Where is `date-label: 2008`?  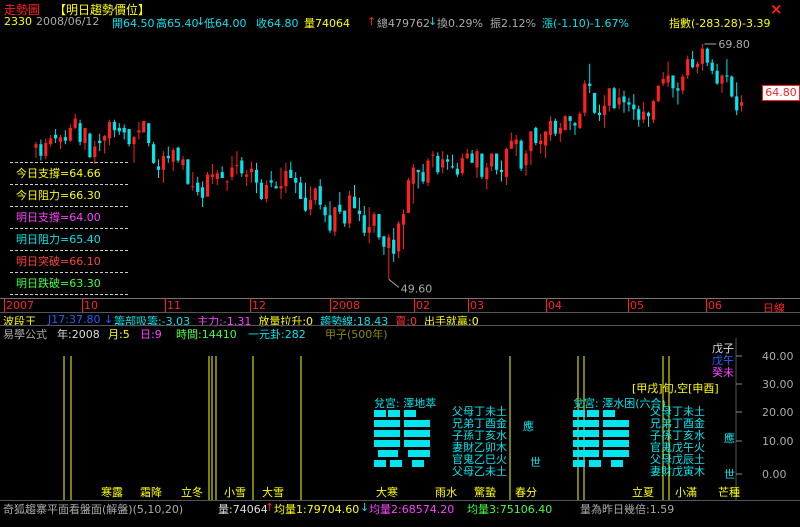
date-label: 2008 is located at coordinates (346, 305).